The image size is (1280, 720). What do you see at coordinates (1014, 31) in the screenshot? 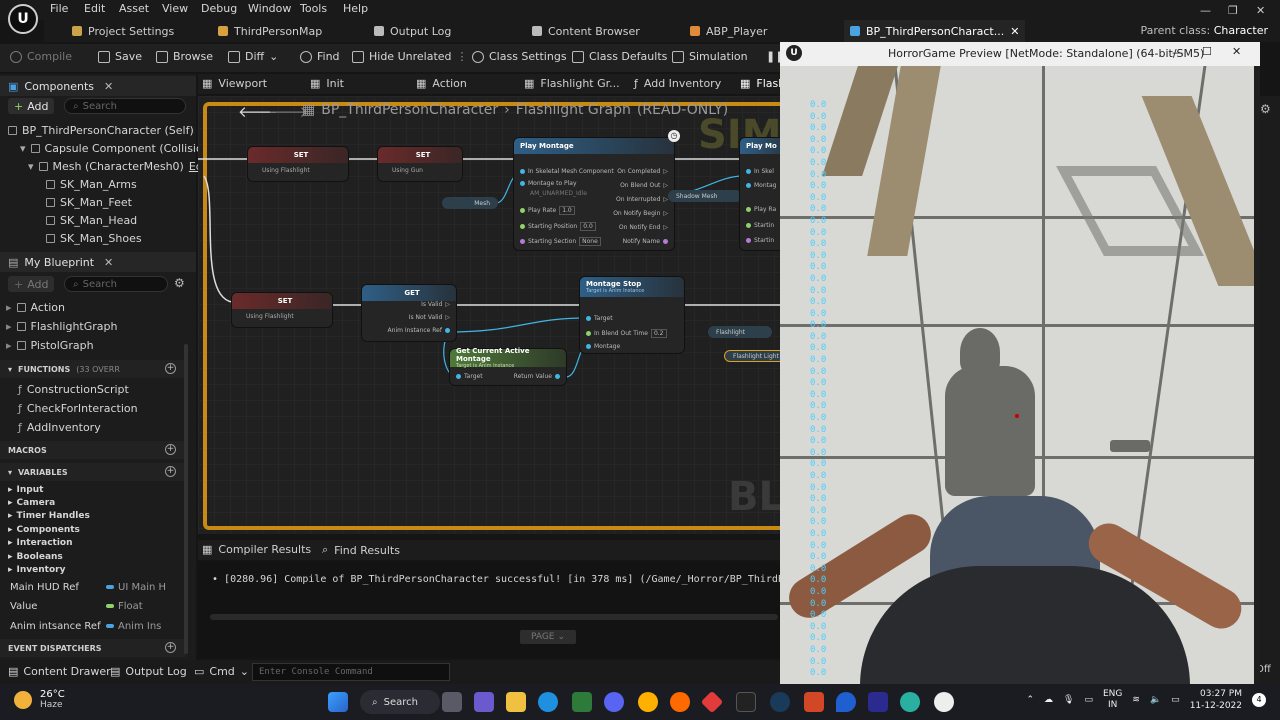
I see `close-tab-icon: ✕` at bounding box center [1014, 31].